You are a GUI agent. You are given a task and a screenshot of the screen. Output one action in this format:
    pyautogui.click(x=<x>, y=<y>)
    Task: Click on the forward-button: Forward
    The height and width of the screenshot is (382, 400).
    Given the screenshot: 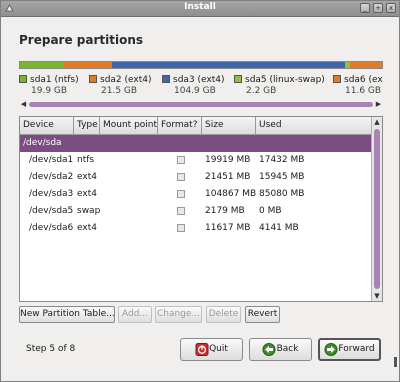 What is the action you would take?
    pyautogui.click(x=349, y=349)
    